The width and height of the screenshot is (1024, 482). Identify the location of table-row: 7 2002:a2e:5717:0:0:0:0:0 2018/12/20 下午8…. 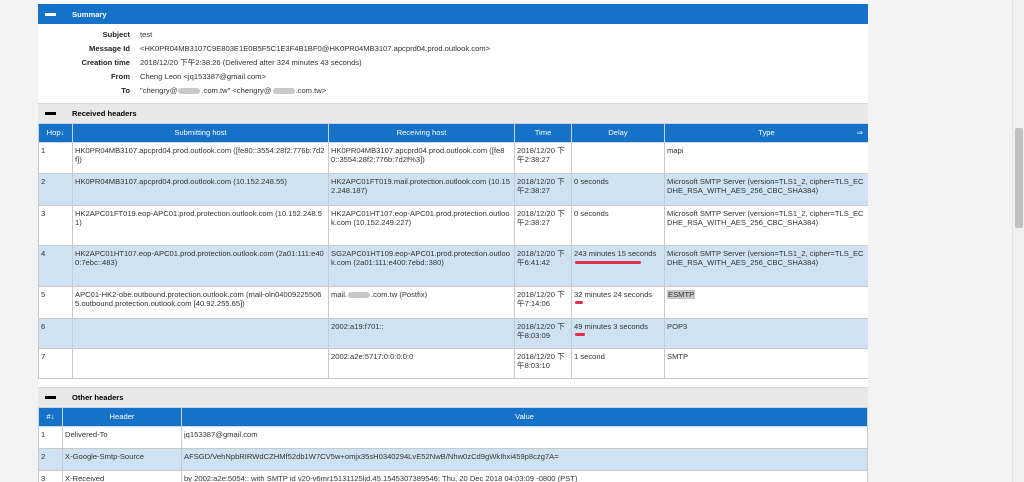
(453, 363).